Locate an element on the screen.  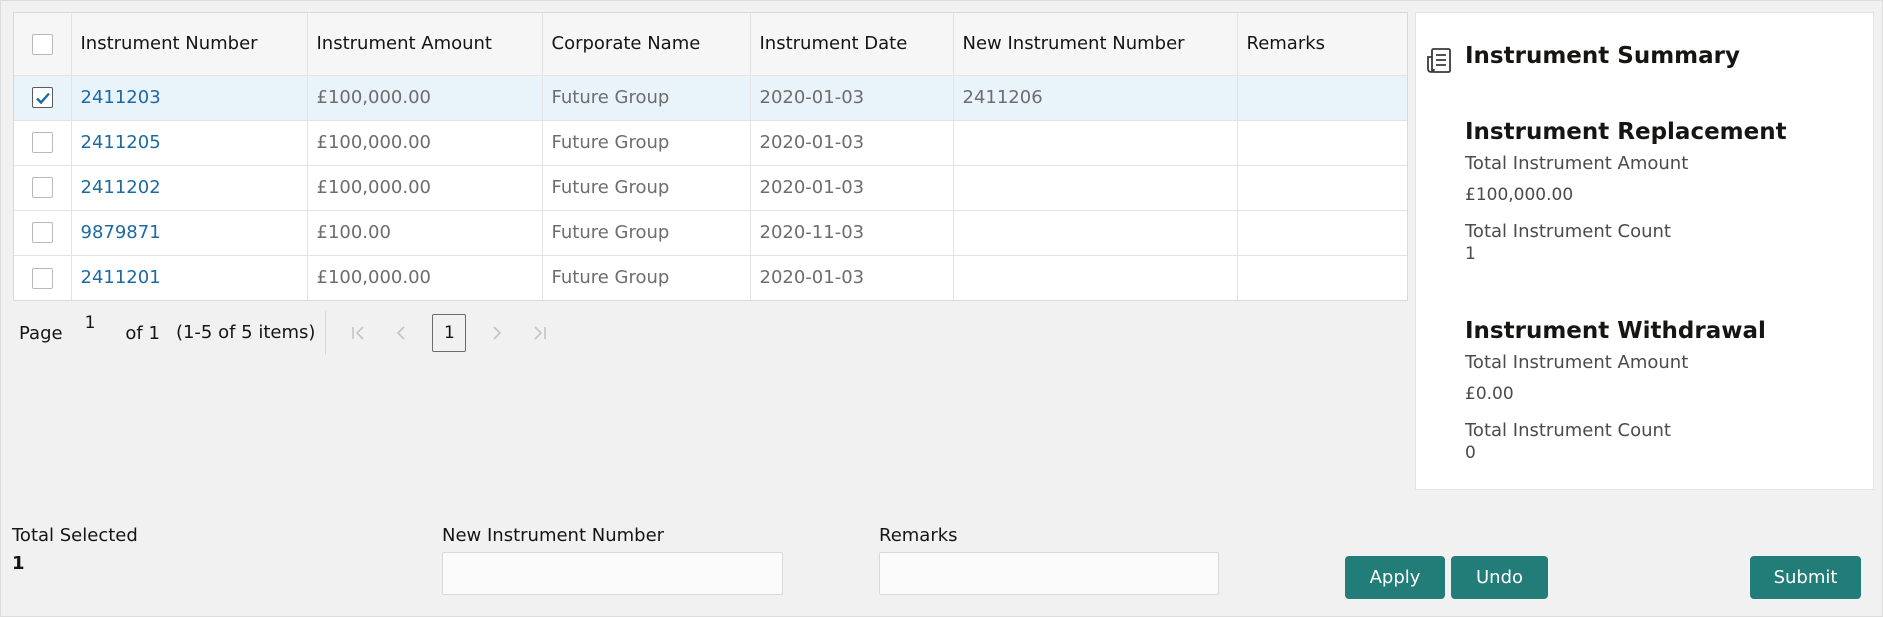
remarks-label: Remarks is located at coordinates (918, 535).